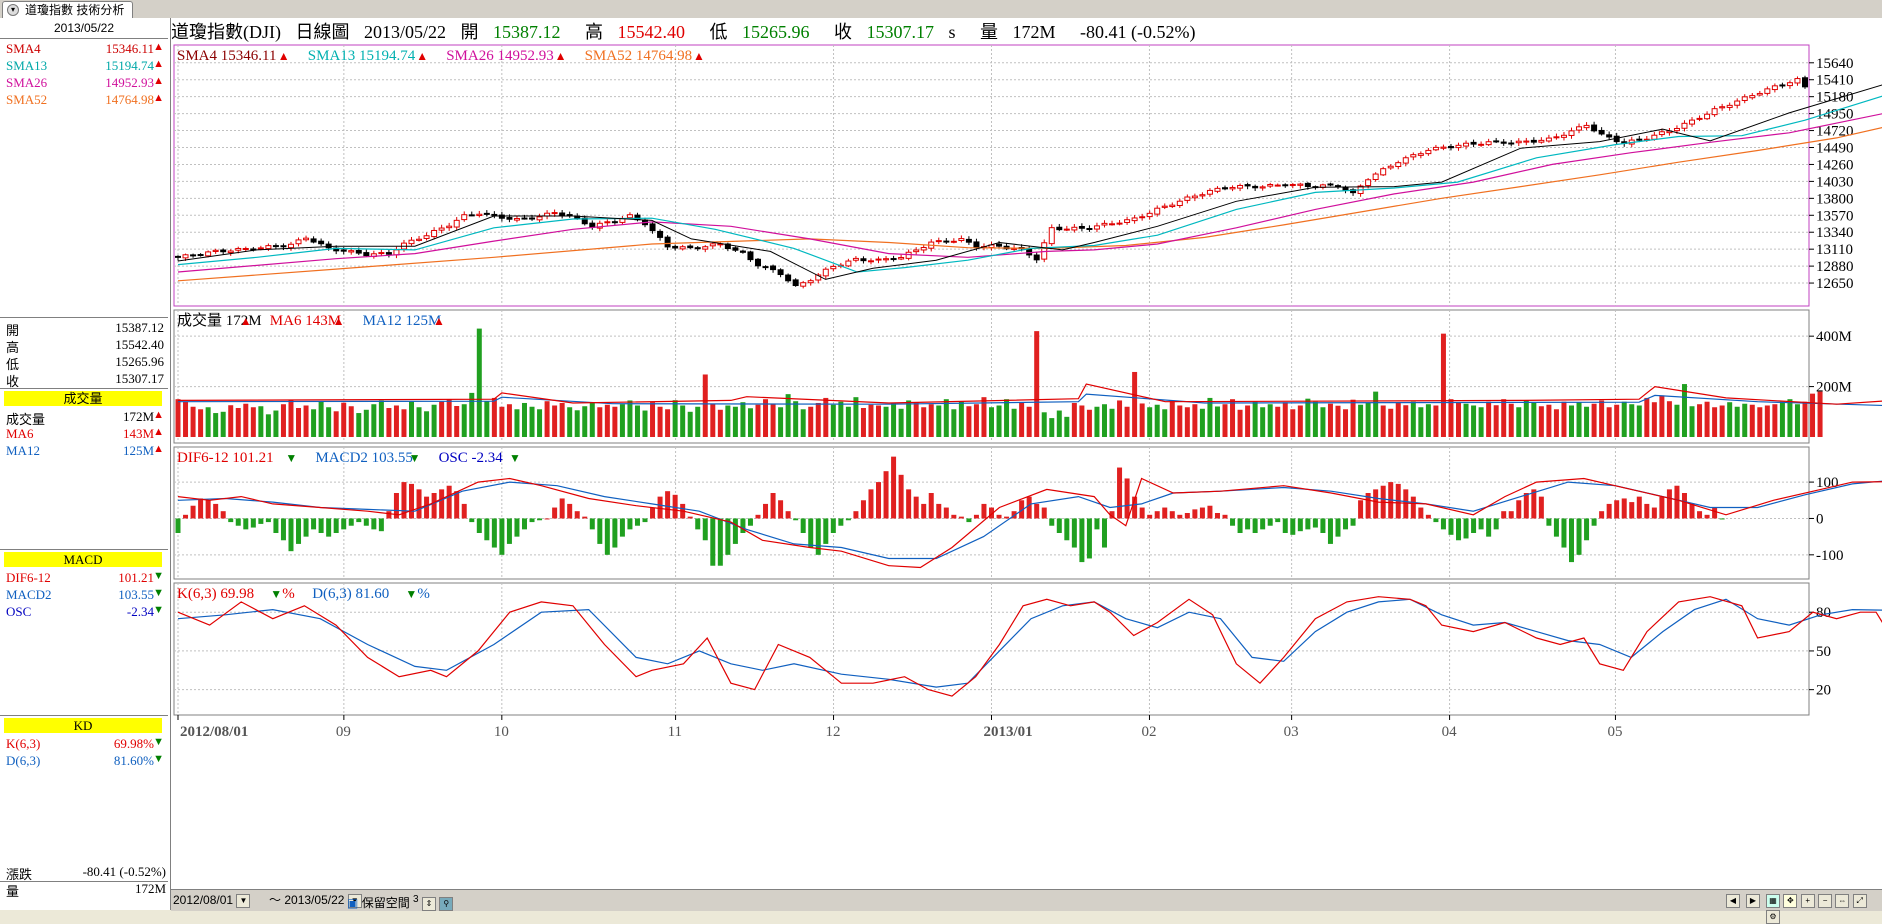 This screenshot has height=924, width=1882. Describe the element at coordinates (400, 901) in the screenshot. I see `keep-space: ▣ 保留空間 3 ⇕ ⚲` at that location.